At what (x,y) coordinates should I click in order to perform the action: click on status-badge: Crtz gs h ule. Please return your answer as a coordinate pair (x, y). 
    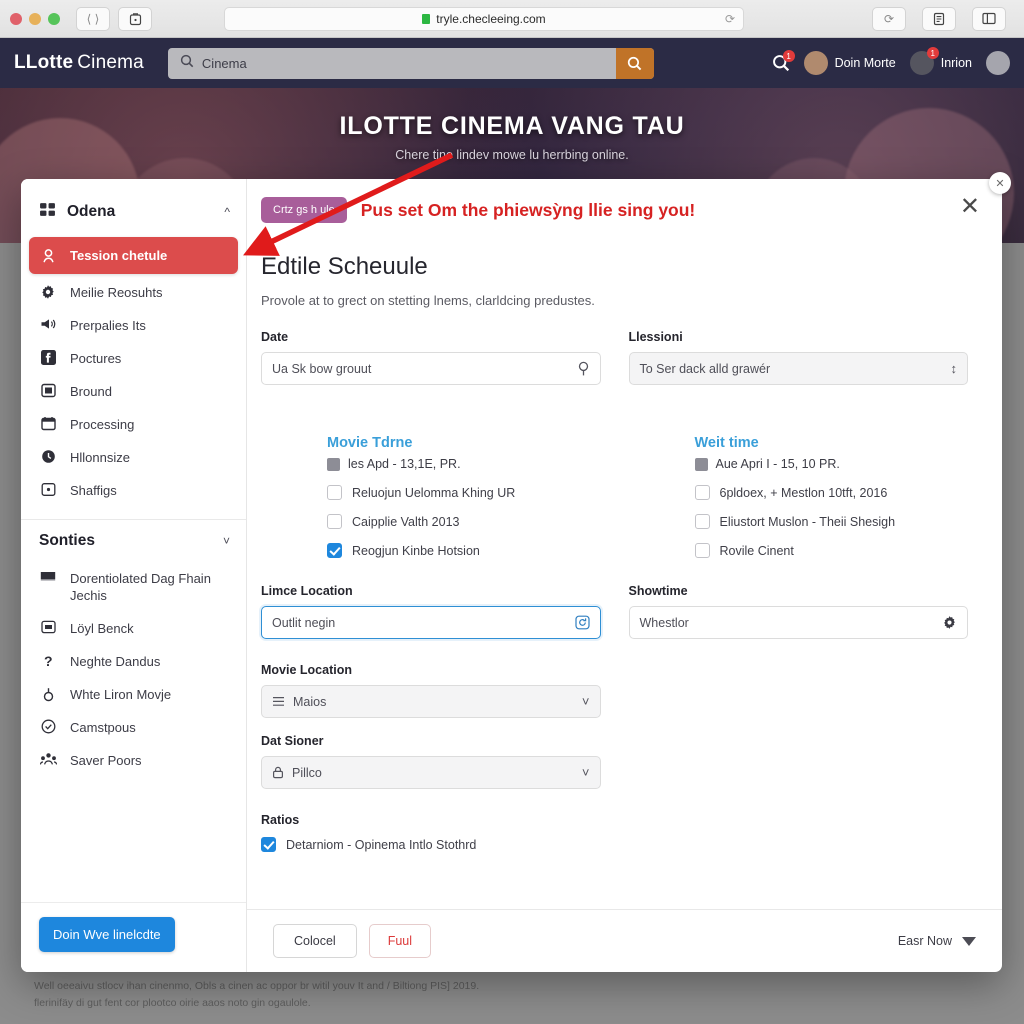
    Looking at the image, I should click on (304, 210).